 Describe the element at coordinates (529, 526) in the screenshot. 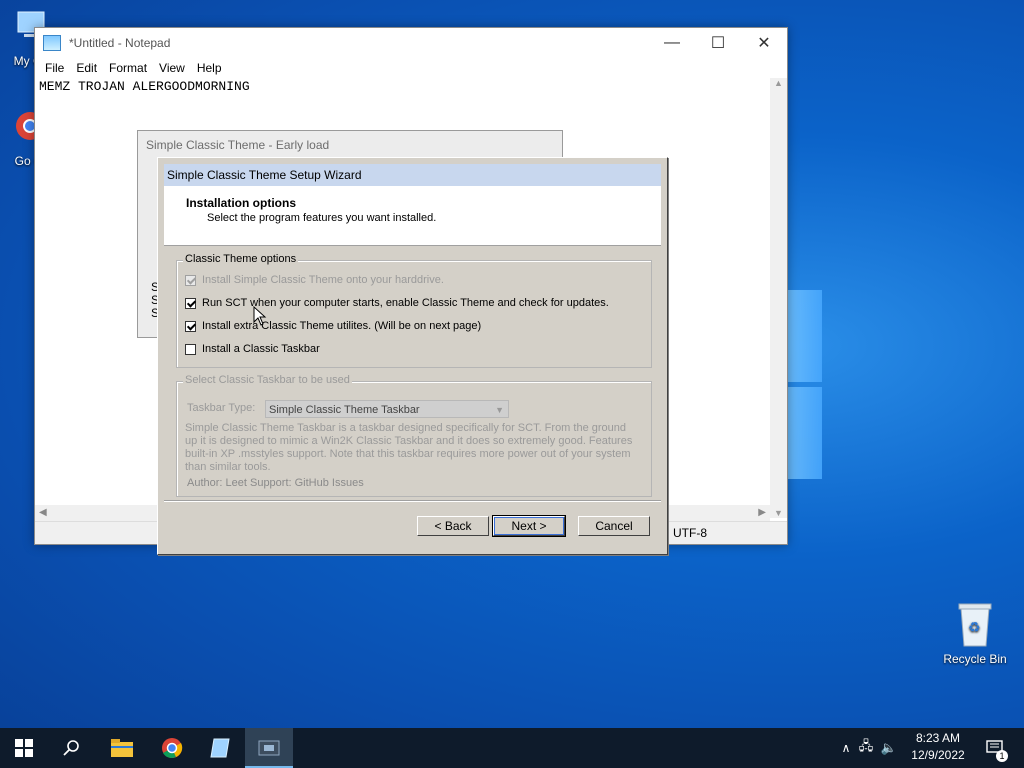

I see `next-button: Next >` at that location.